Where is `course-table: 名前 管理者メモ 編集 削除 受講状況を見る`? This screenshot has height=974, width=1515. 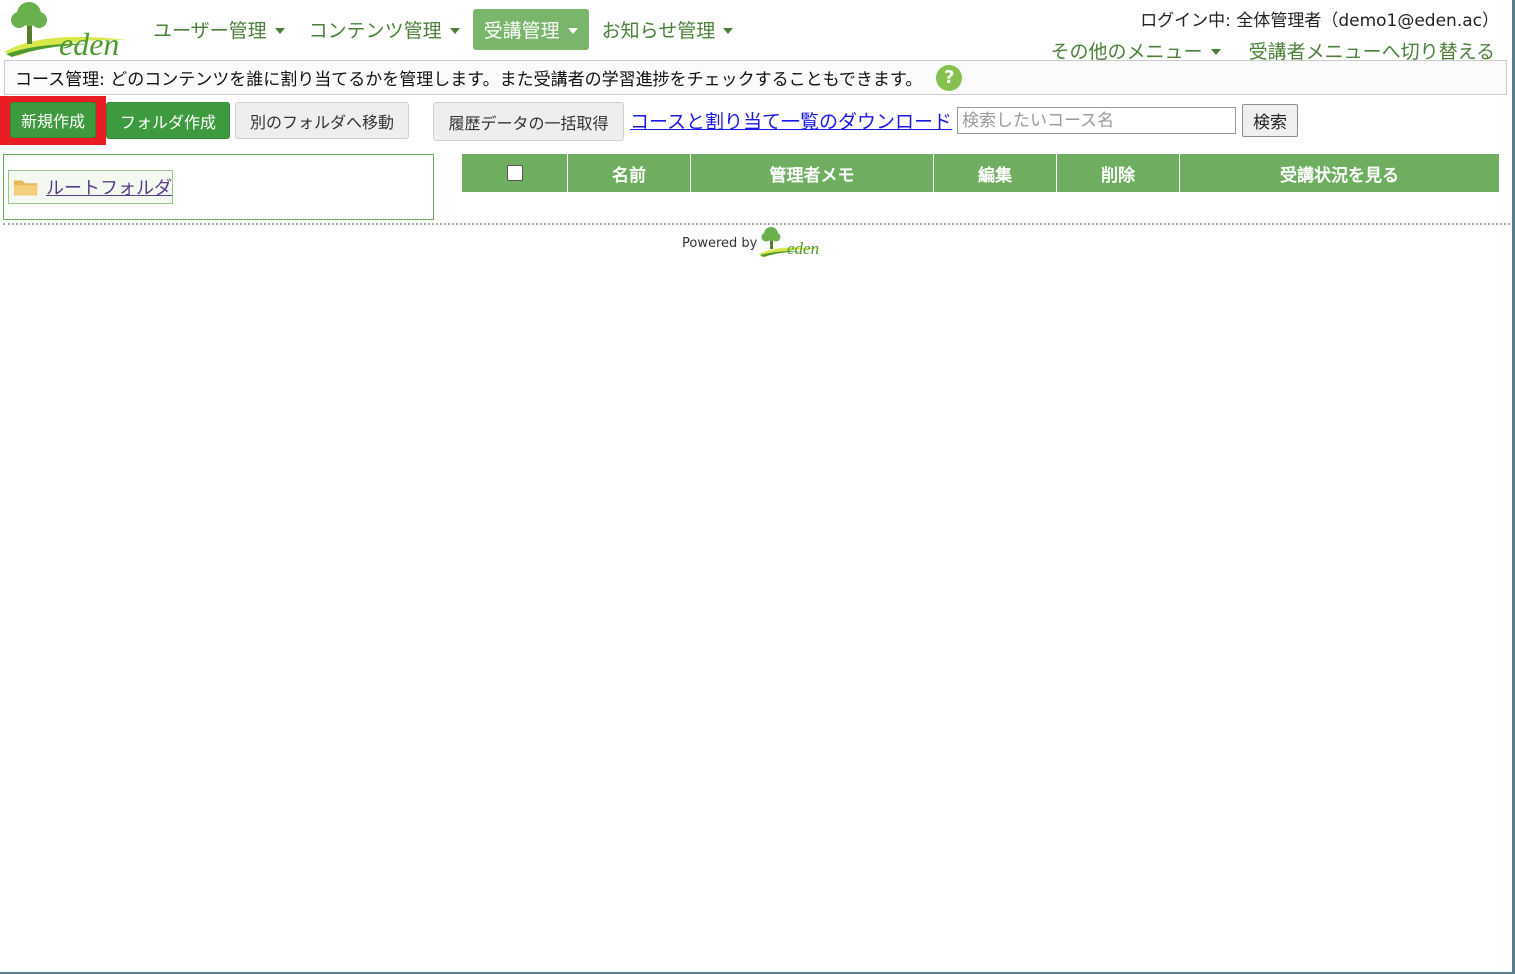
course-table: 名前 管理者メモ 編集 削除 受講状況を見る is located at coordinates (980, 173).